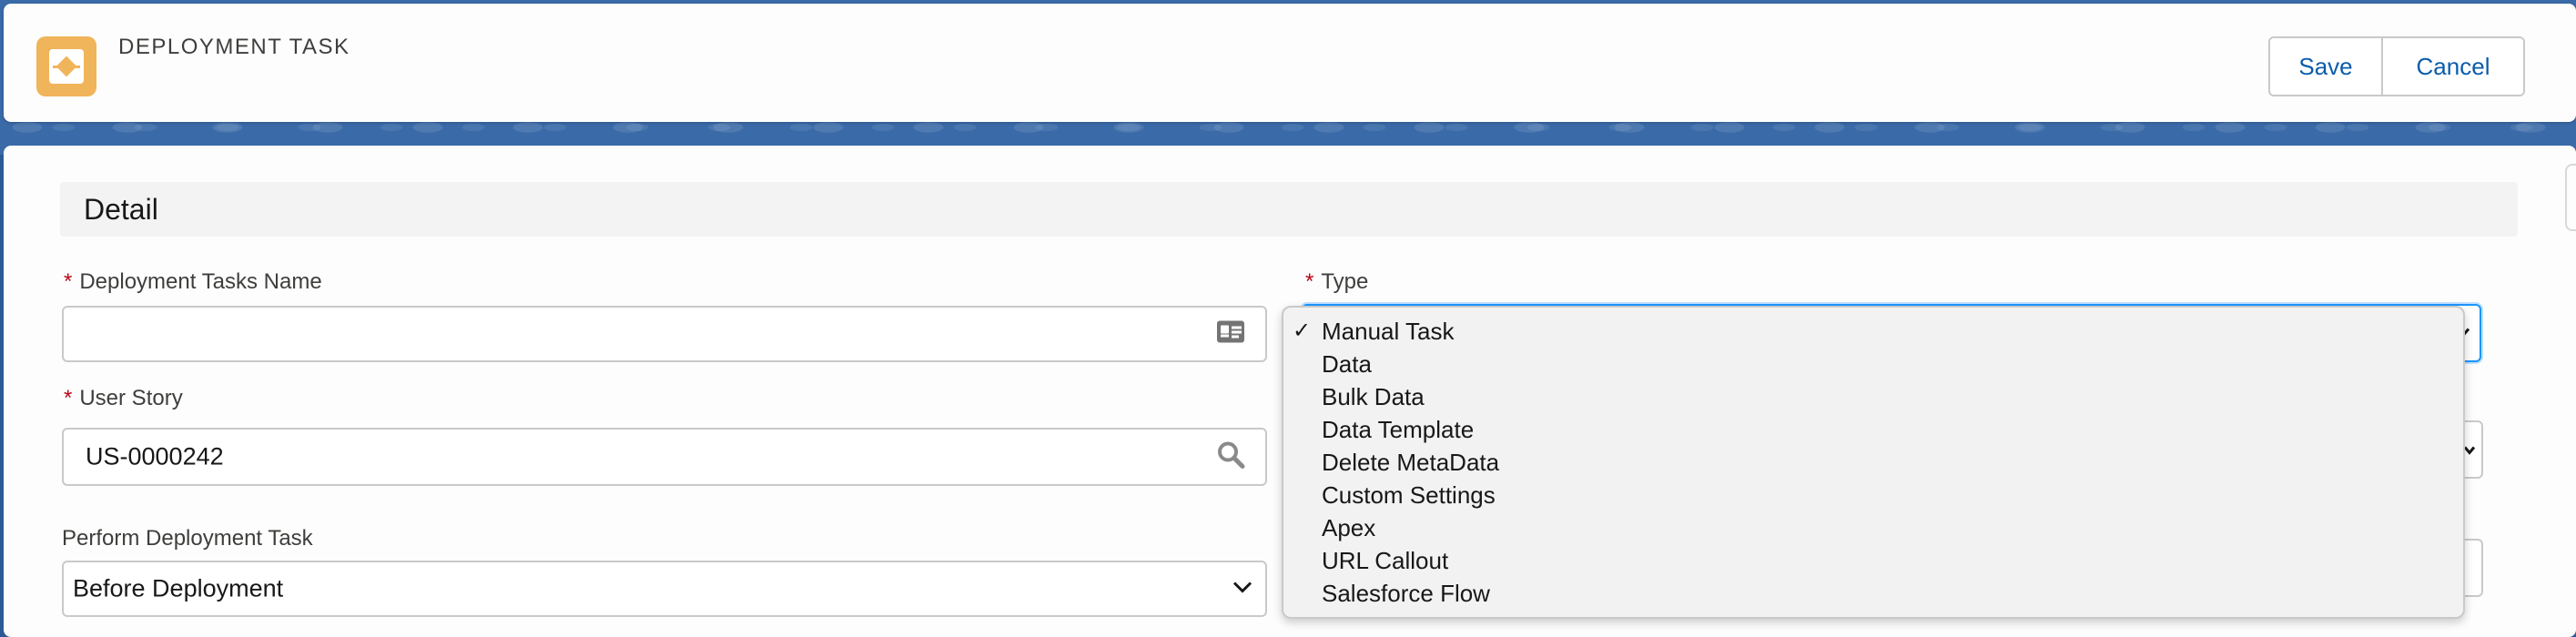 The width and height of the screenshot is (2576, 637). What do you see at coordinates (68, 282) in the screenshot?
I see `required-marker: *` at bounding box center [68, 282].